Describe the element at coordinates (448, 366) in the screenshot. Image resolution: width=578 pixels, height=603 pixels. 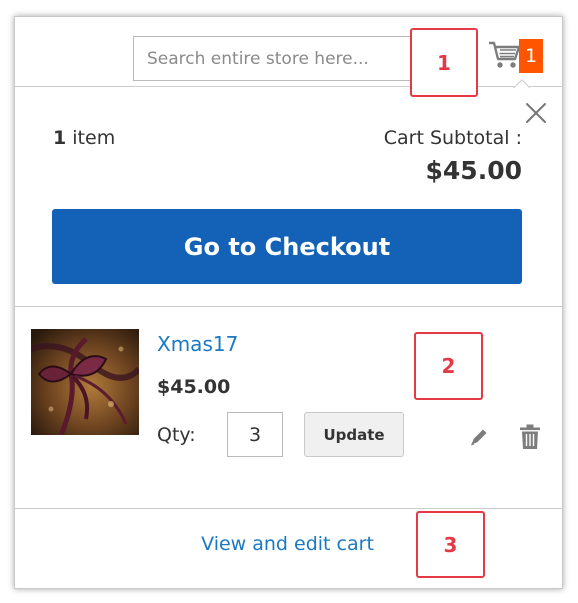
I see `callout-marker-2: 2` at that location.